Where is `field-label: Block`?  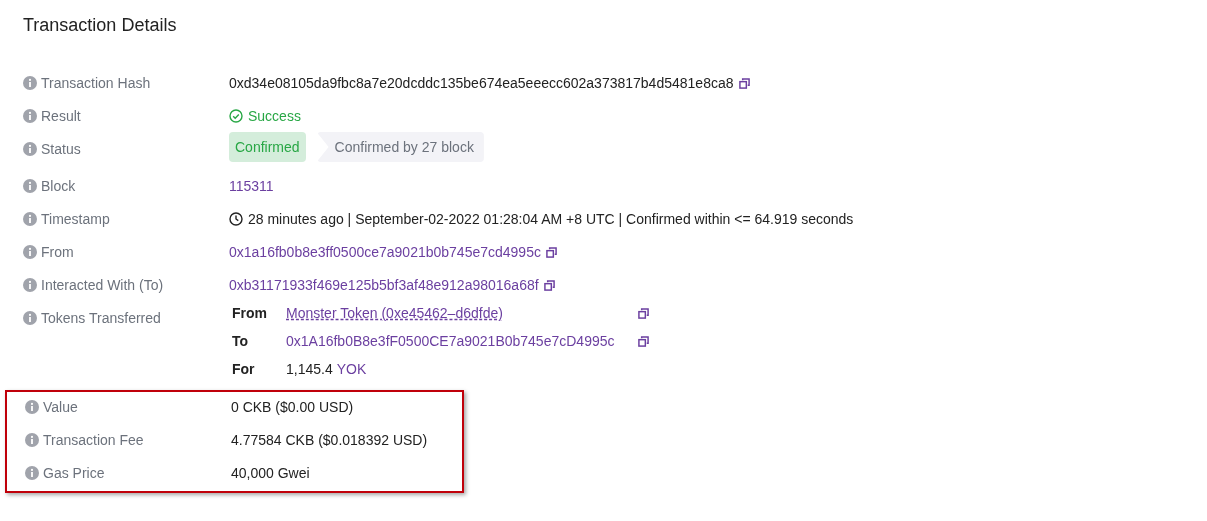
field-label: Block is located at coordinates (58, 186).